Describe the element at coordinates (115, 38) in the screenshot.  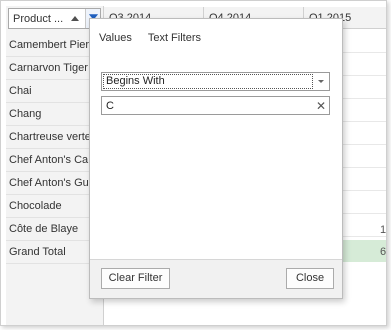
I see `tab-values: Values` at that location.